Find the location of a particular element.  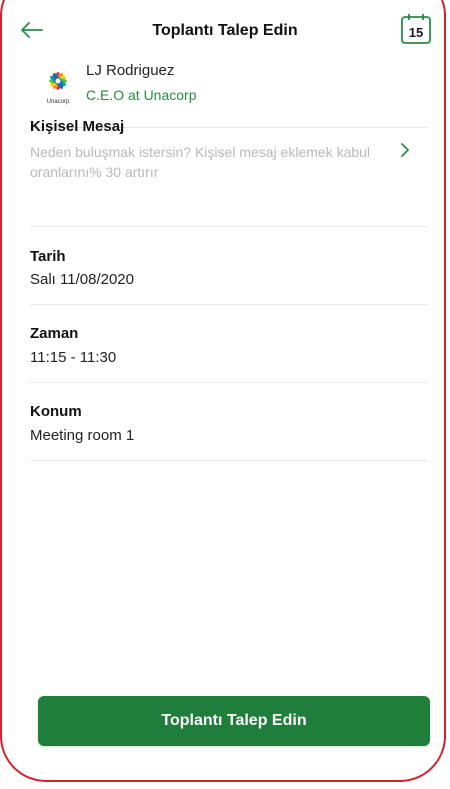

contact-name: LJ Rodriguez is located at coordinates (130, 70).